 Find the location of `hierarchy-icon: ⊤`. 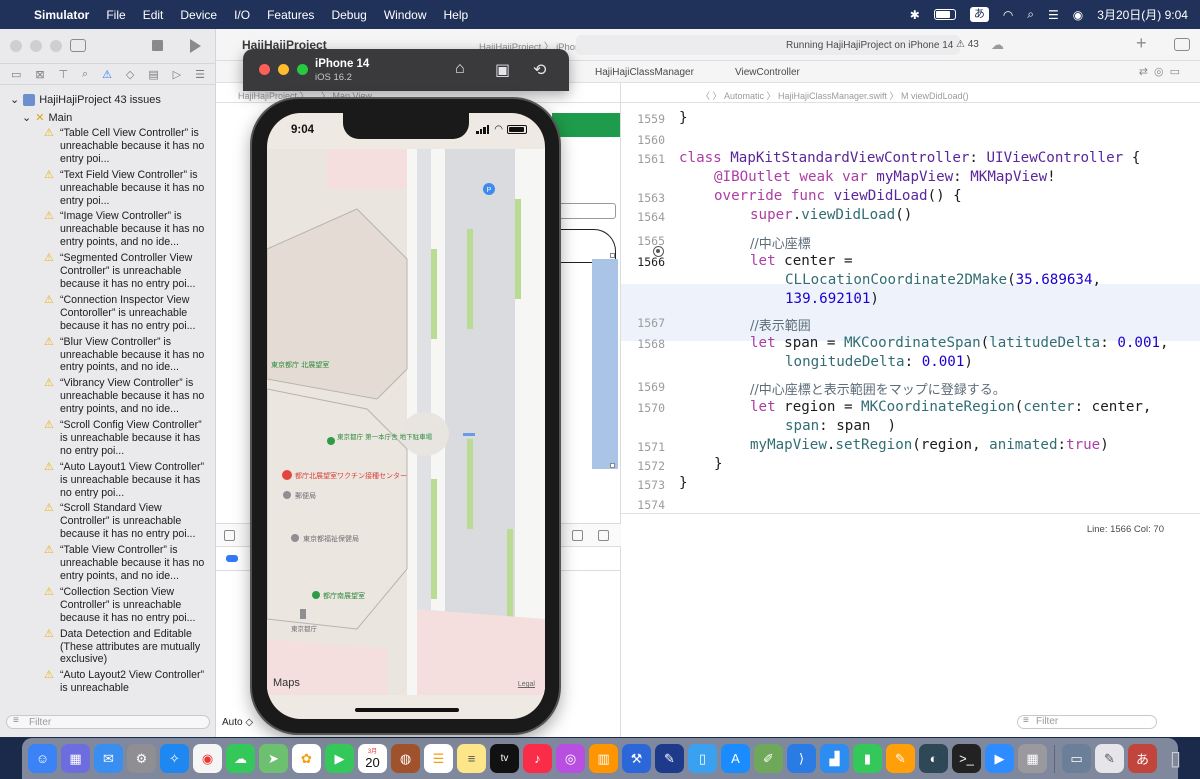

hierarchy-icon: ⊤ is located at coordinates (63, 74).